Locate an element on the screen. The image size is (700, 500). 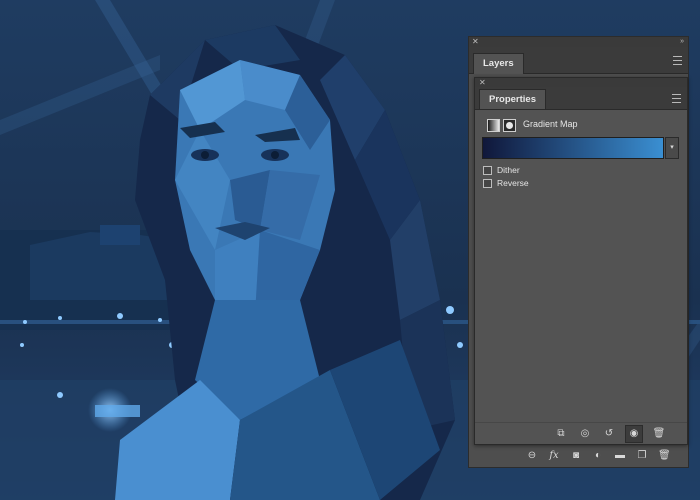
reverse-checkbox is located at coordinates (487, 183).